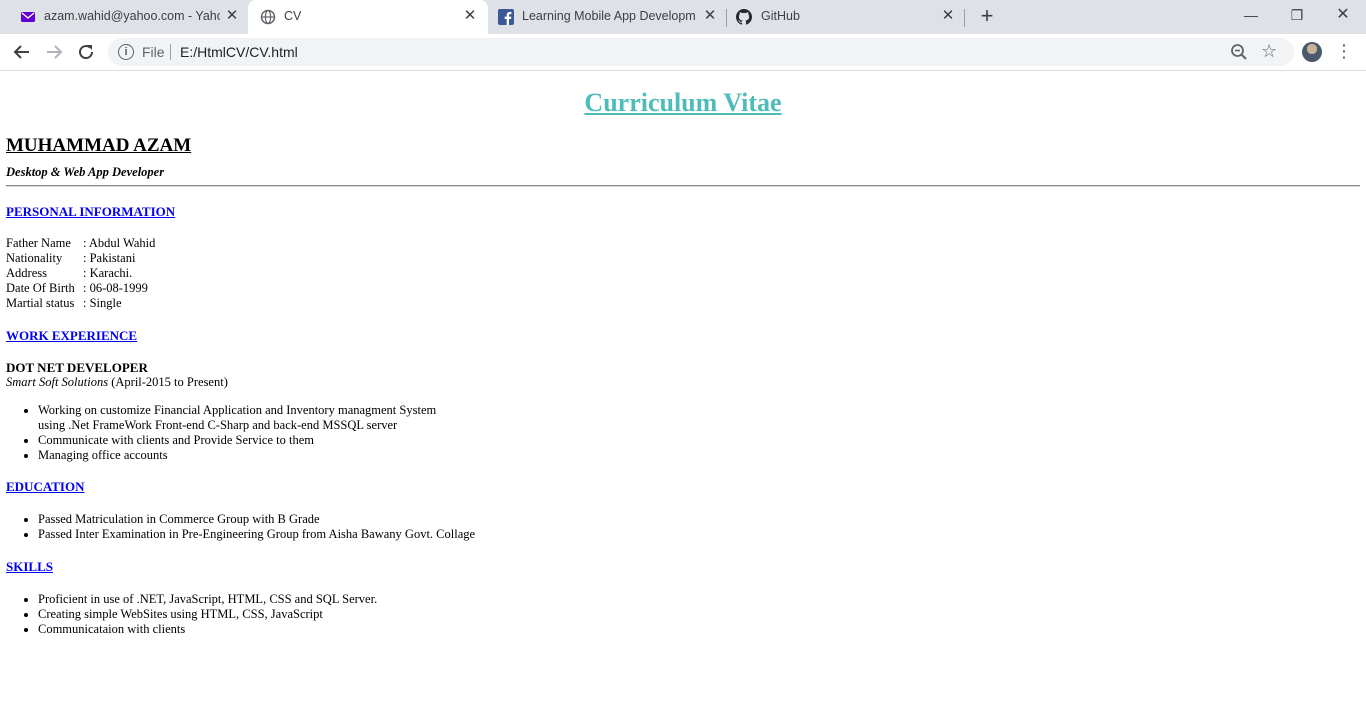  What do you see at coordinates (169, 382) in the screenshot?
I see `job-period: (April-2015 to Present)` at bounding box center [169, 382].